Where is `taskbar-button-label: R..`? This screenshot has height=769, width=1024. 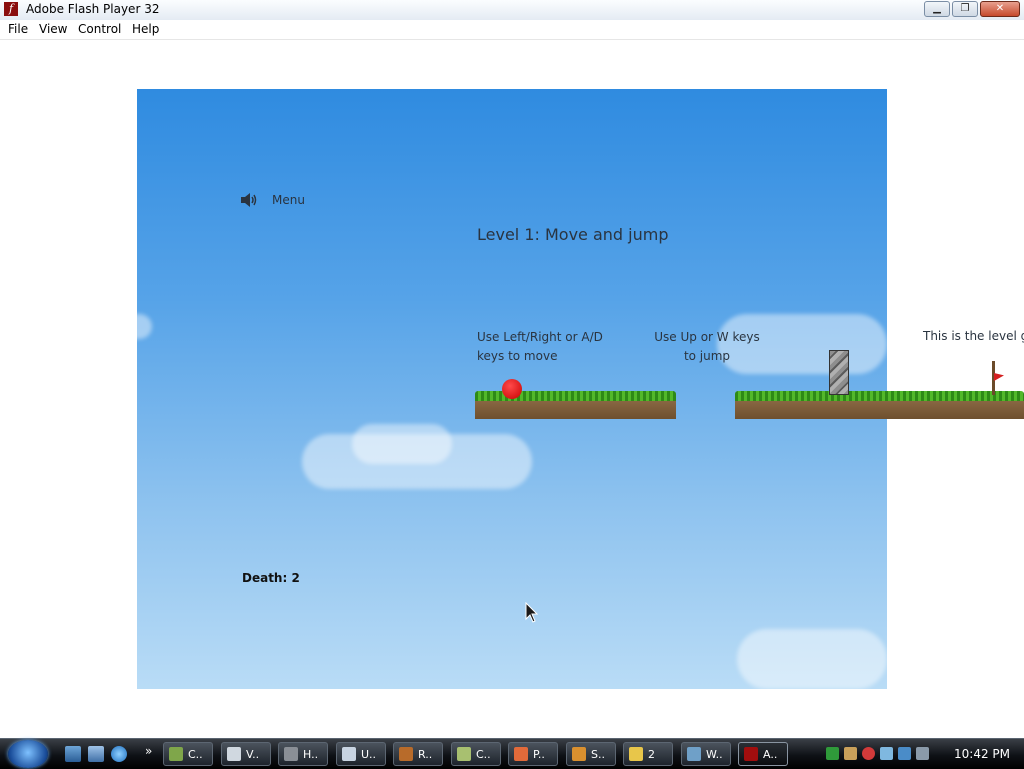 taskbar-button-label: R.. is located at coordinates (425, 754).